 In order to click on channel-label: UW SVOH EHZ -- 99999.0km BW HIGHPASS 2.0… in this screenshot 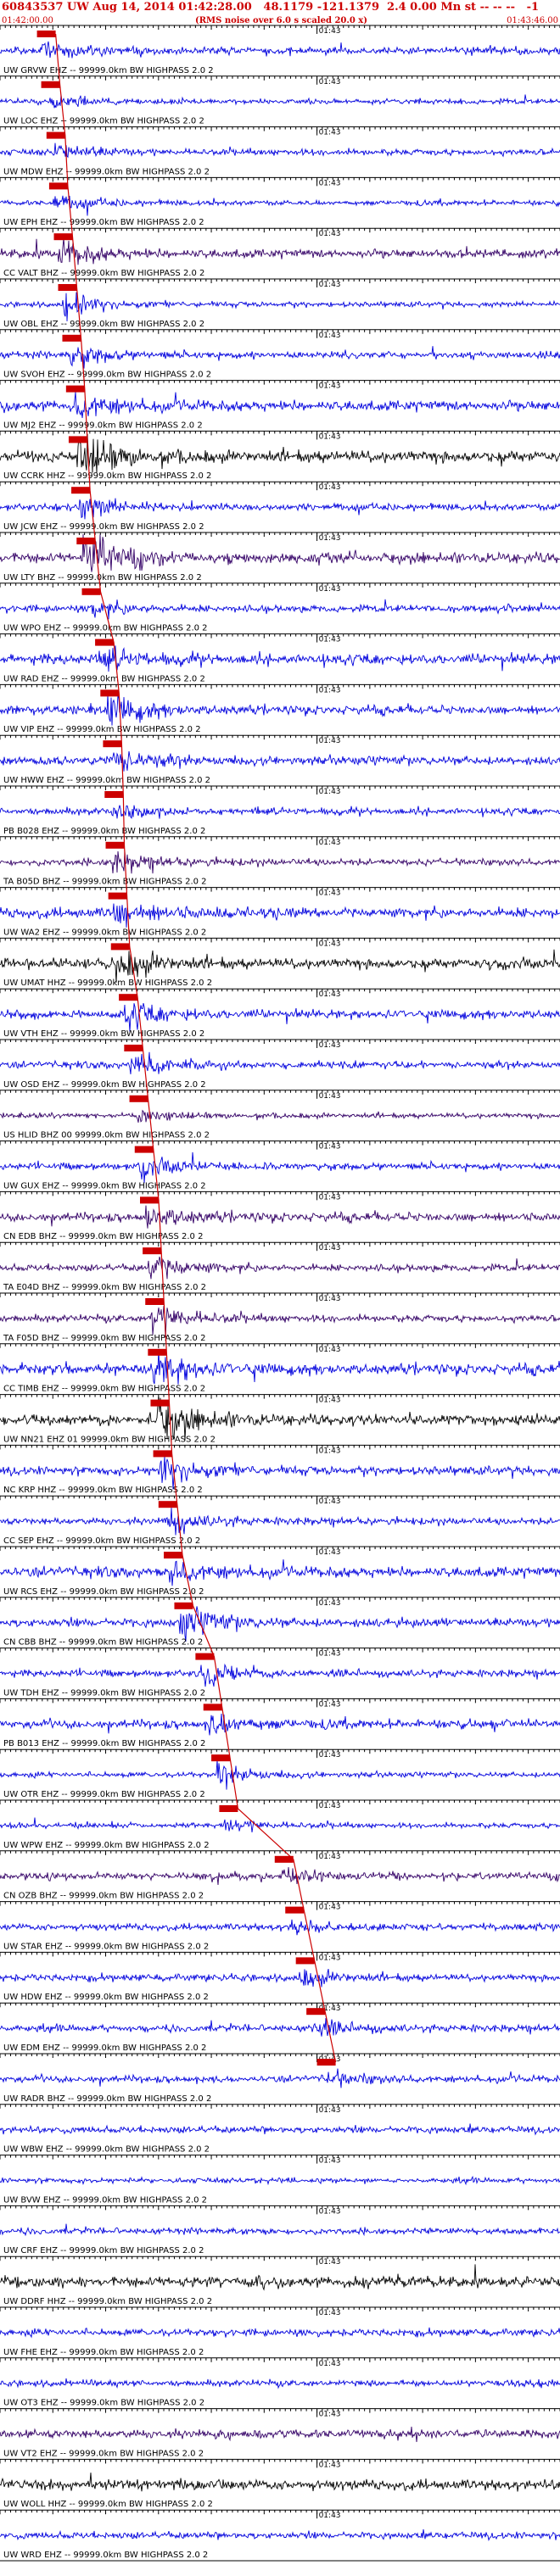, I will do `click(107, 375)`.